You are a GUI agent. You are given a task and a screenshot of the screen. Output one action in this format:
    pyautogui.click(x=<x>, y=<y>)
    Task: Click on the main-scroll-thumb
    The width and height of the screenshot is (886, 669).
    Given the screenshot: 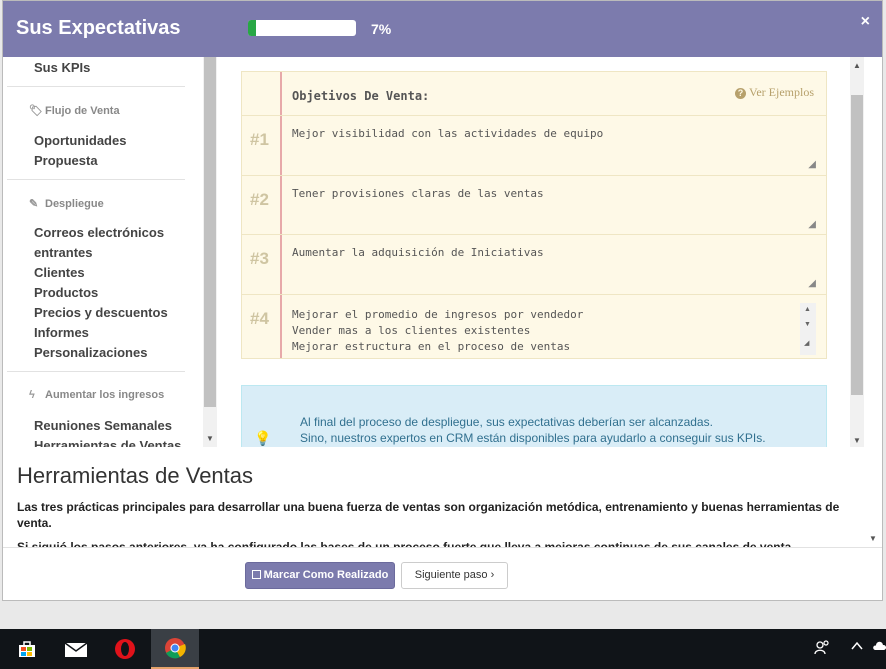 What is the action you would take?
    pyautogui.click(x=857, y=245)
    